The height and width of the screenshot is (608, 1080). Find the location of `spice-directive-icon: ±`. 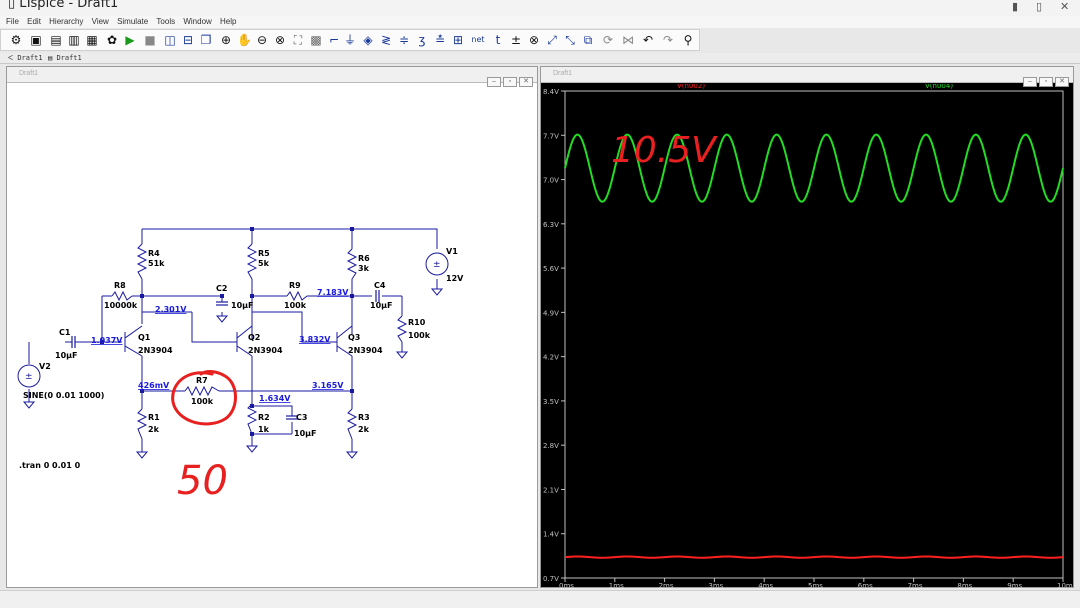

spice-directive-icon: ± is located at coordinates (516, 40).